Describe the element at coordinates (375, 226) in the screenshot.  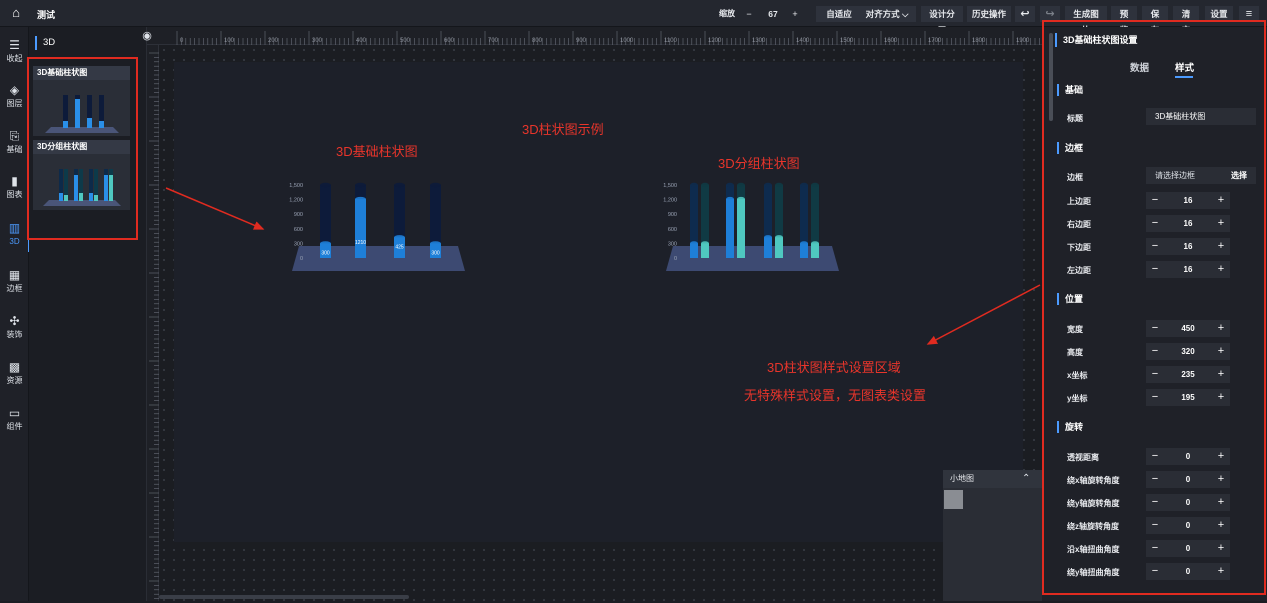
I see `chart-3d-basic-bar: 1,500 1,200 900 600 300 0 300 1210 425 300` at that location.